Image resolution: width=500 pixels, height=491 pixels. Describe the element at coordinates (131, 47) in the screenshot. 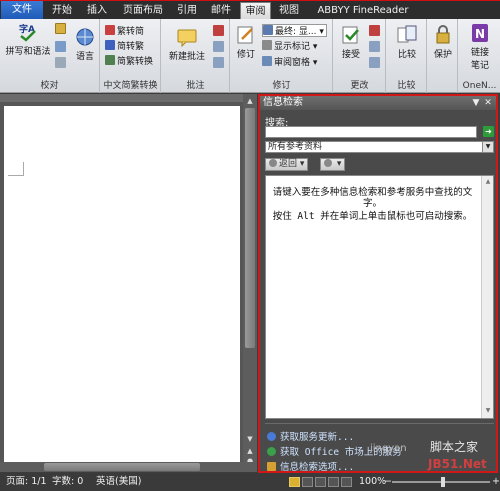

I see `simp-to-trad-label: 简转繁` at that location.